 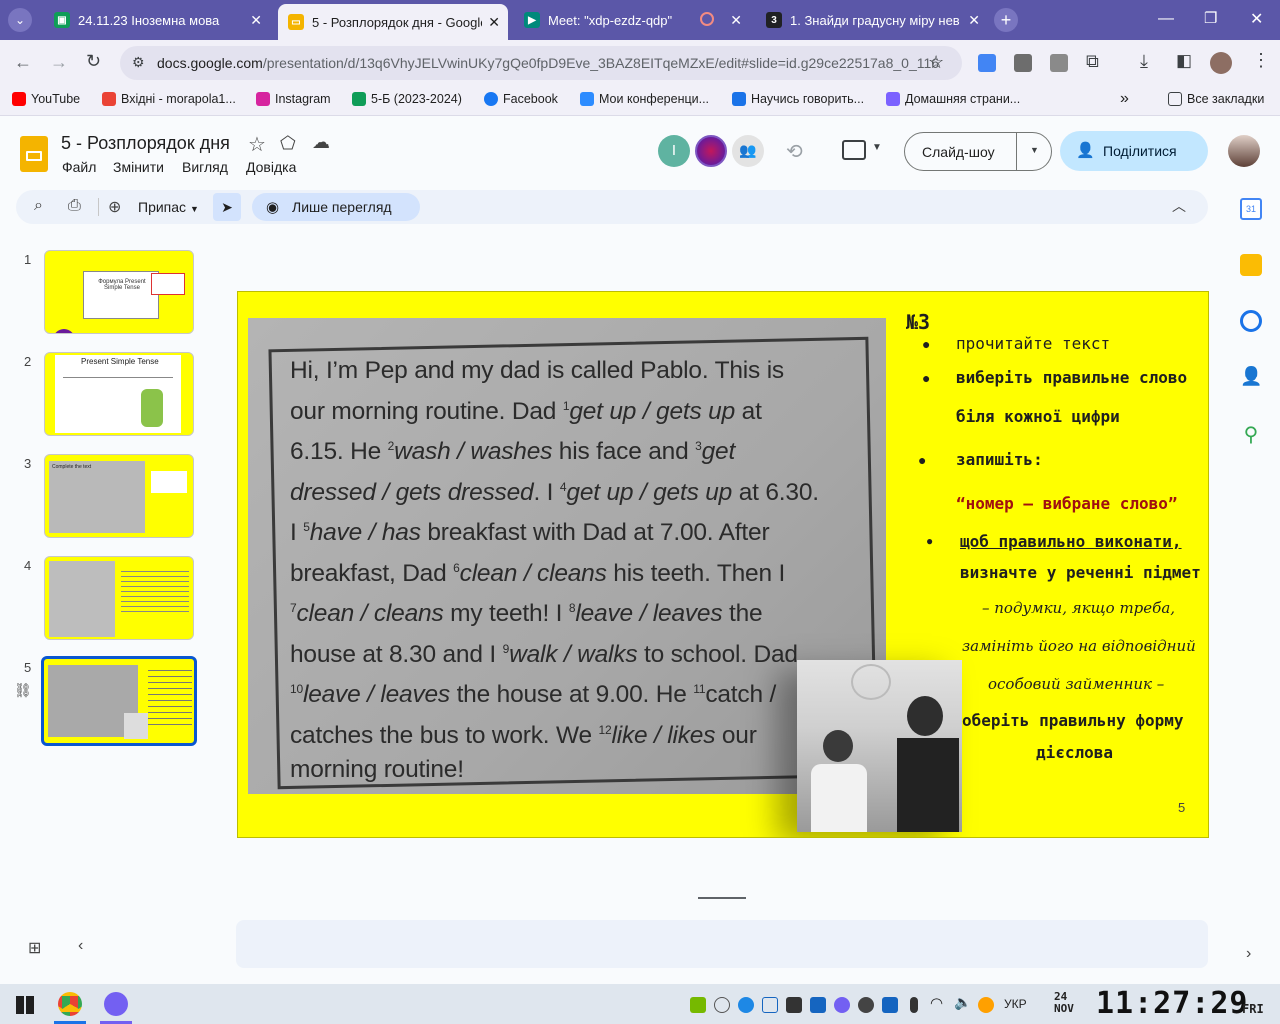 What do you see at coordinates (25, 1005) in the screenshot?
I see `start-icon` at bounding box center [25, 1005].